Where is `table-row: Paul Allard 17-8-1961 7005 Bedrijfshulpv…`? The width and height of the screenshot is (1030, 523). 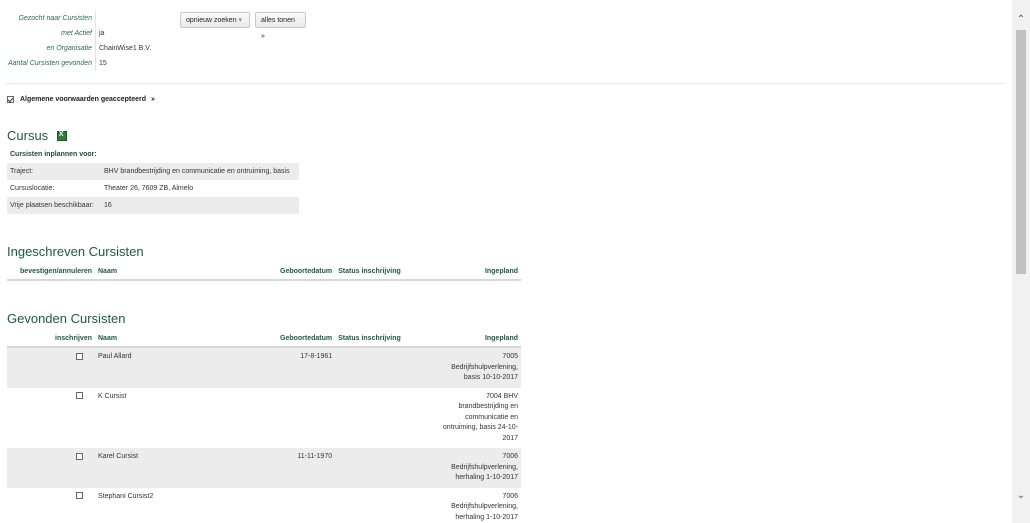 table-row: Paul Allard 17-8-1961 7005 Bedrijfshulpv… is located at coordinates (264, 367).